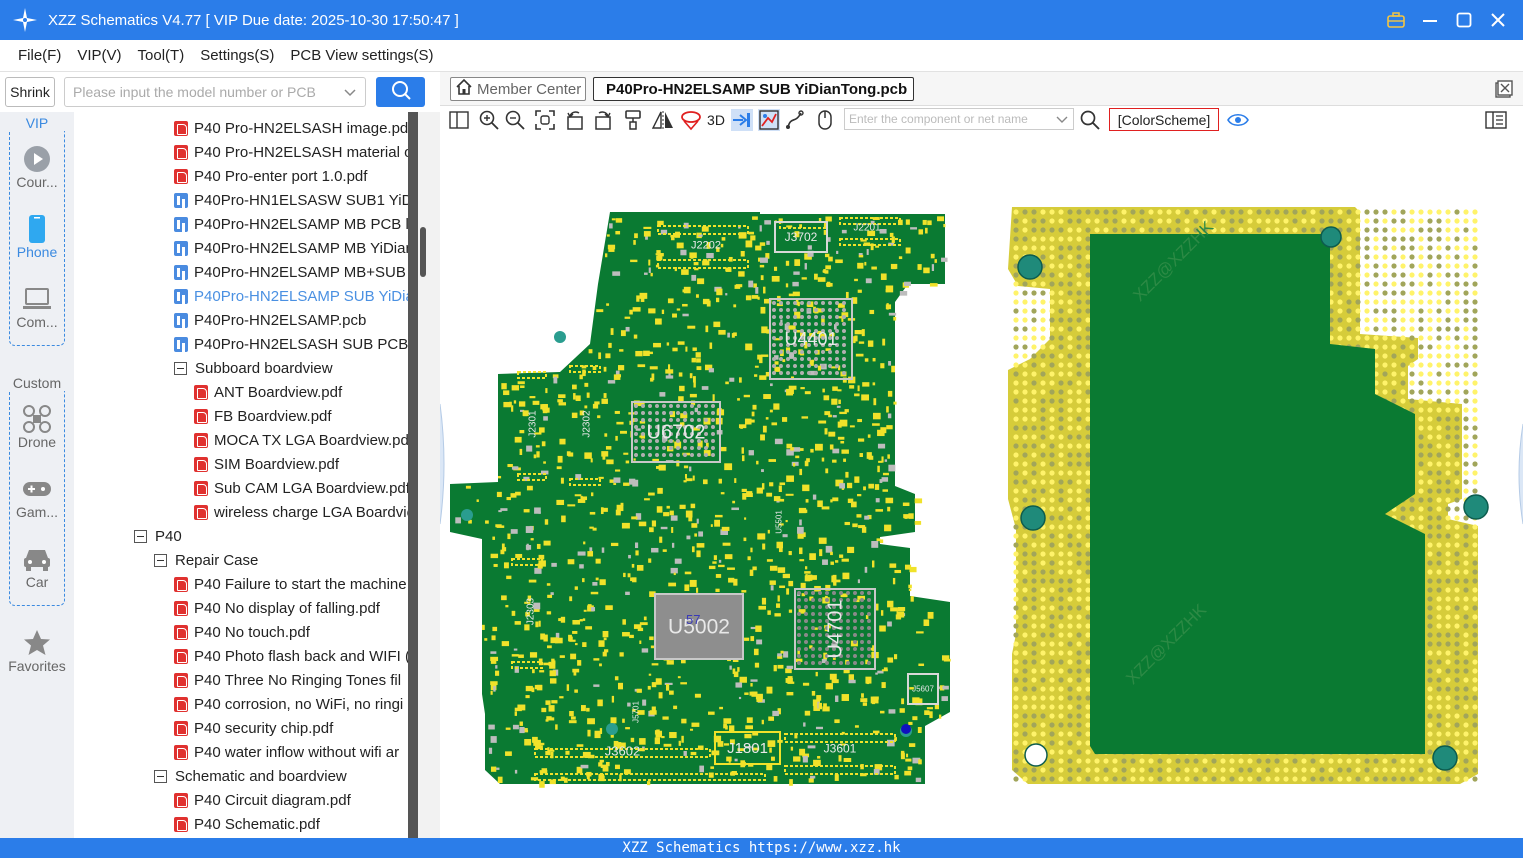 This screenshot has height=858, width=1523. I want to click on tree-file-item: P40Pro-HN2ELSAMP.pcb, so click(270, 320).